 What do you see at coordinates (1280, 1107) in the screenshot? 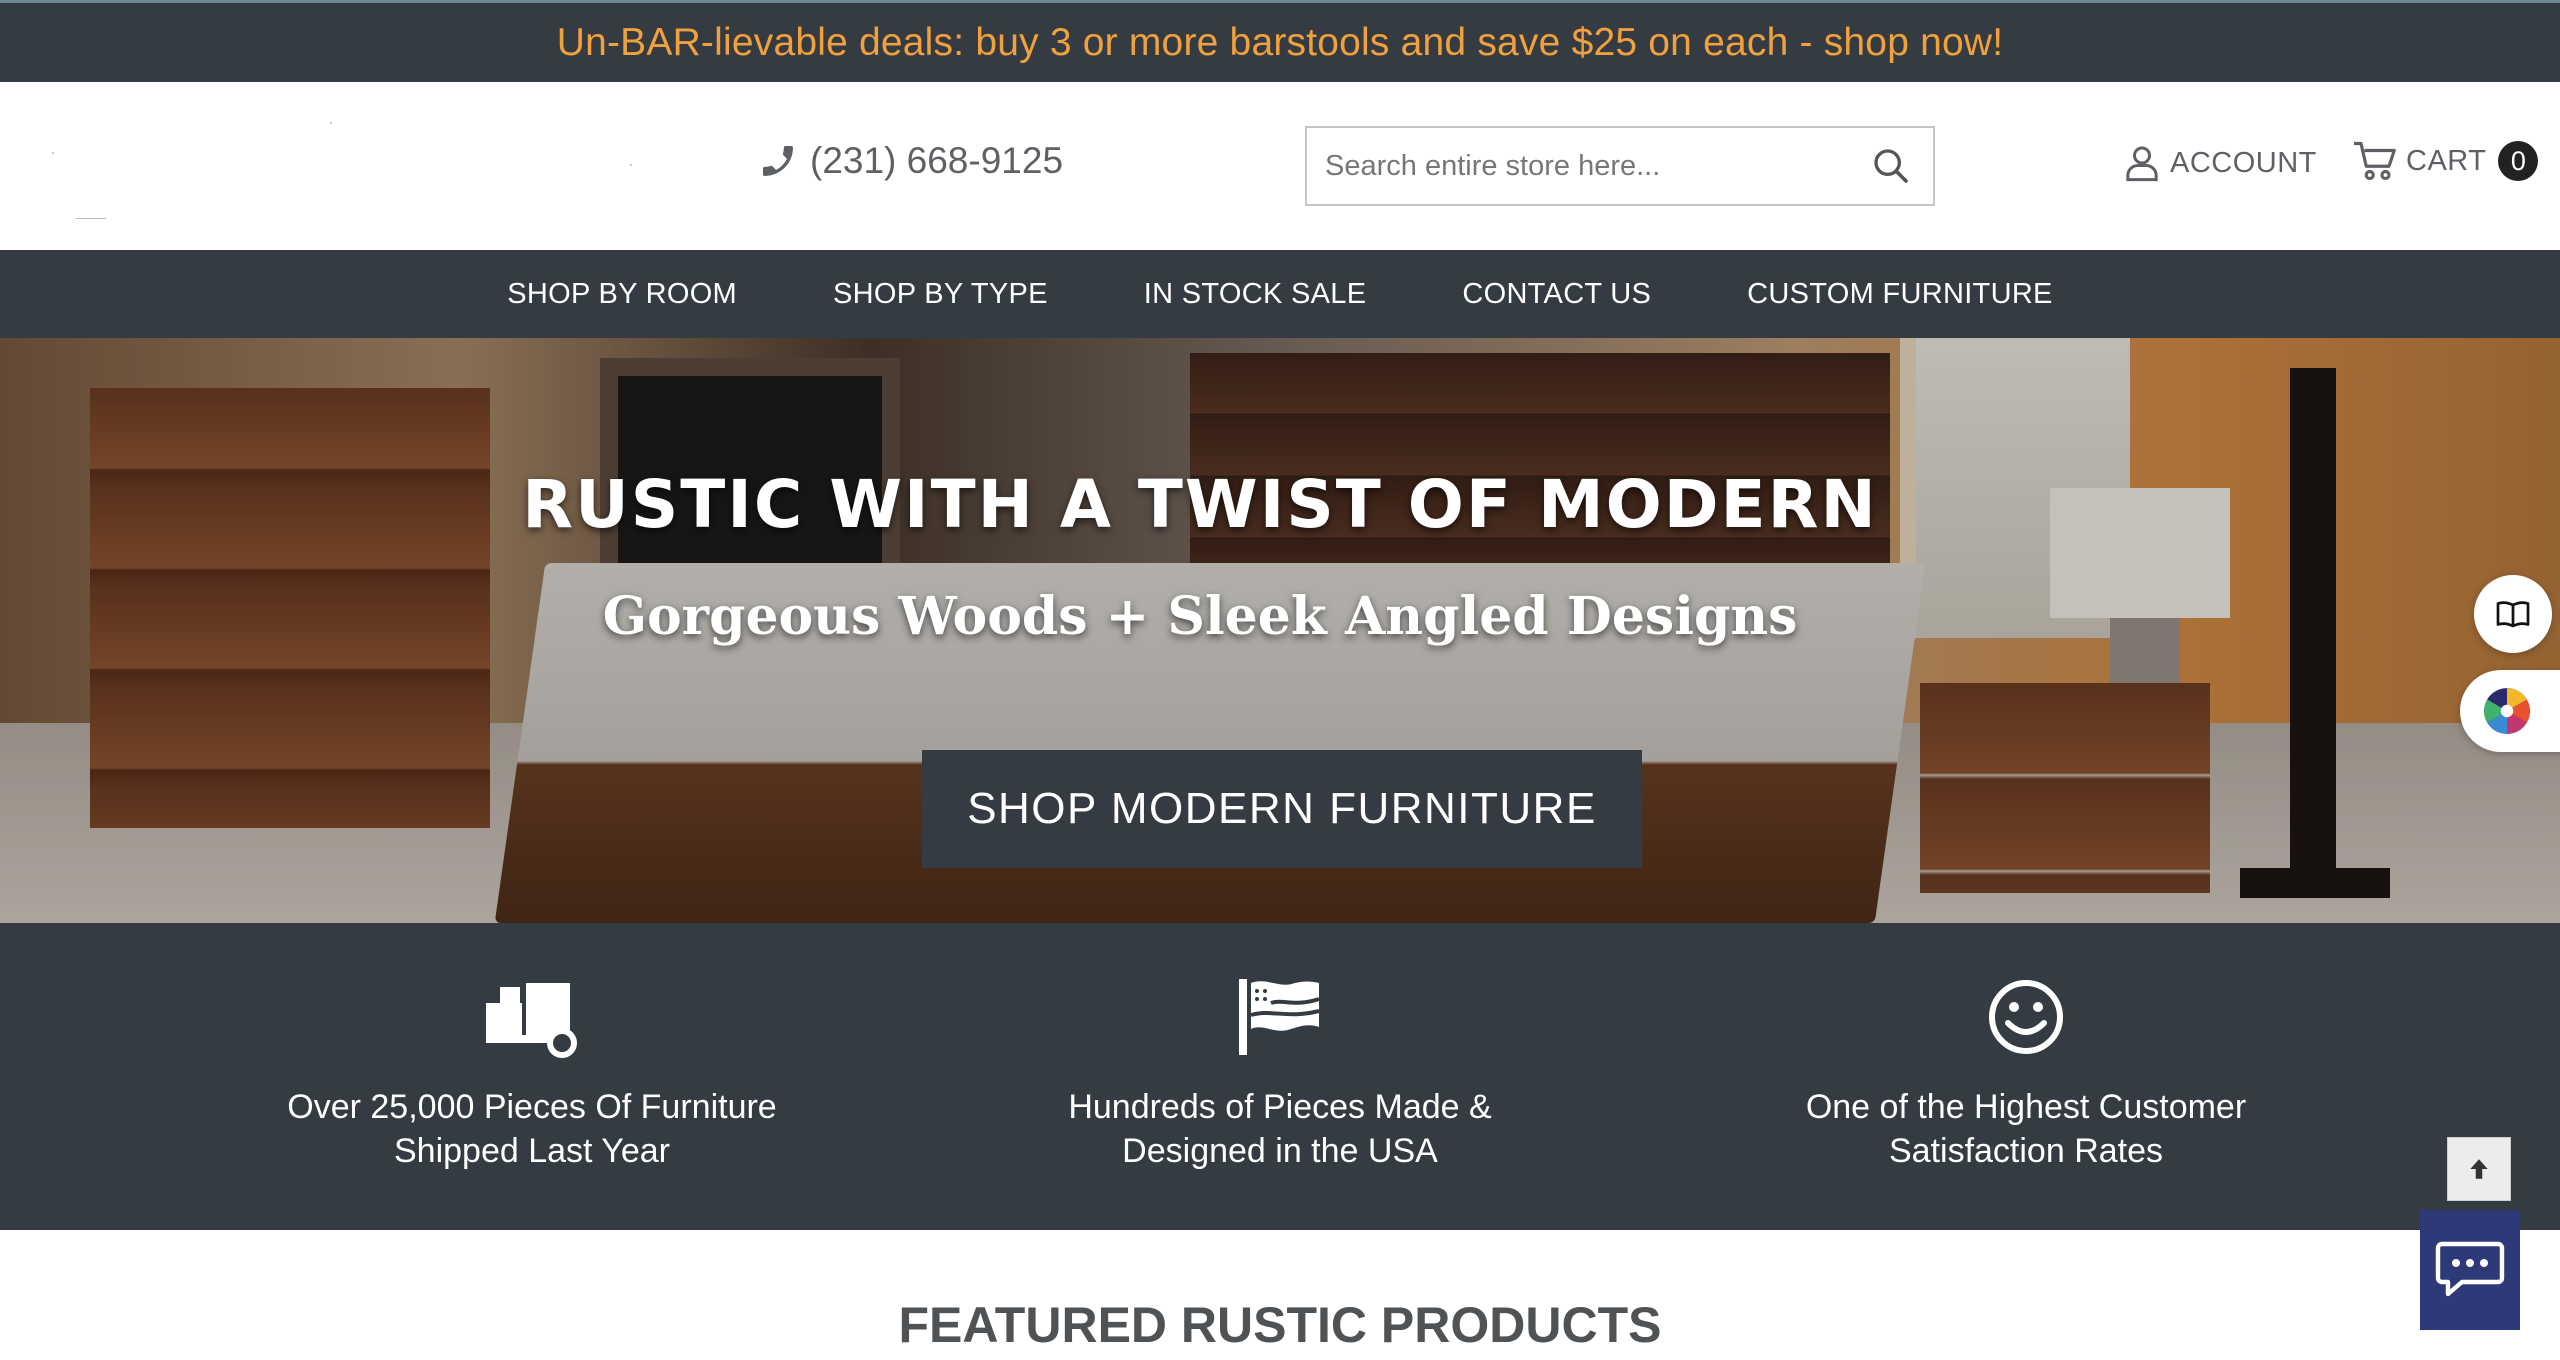
I see `feature-usa-line1: Hundreds of Pieces Made &` at bounding box center [1280, 1107].